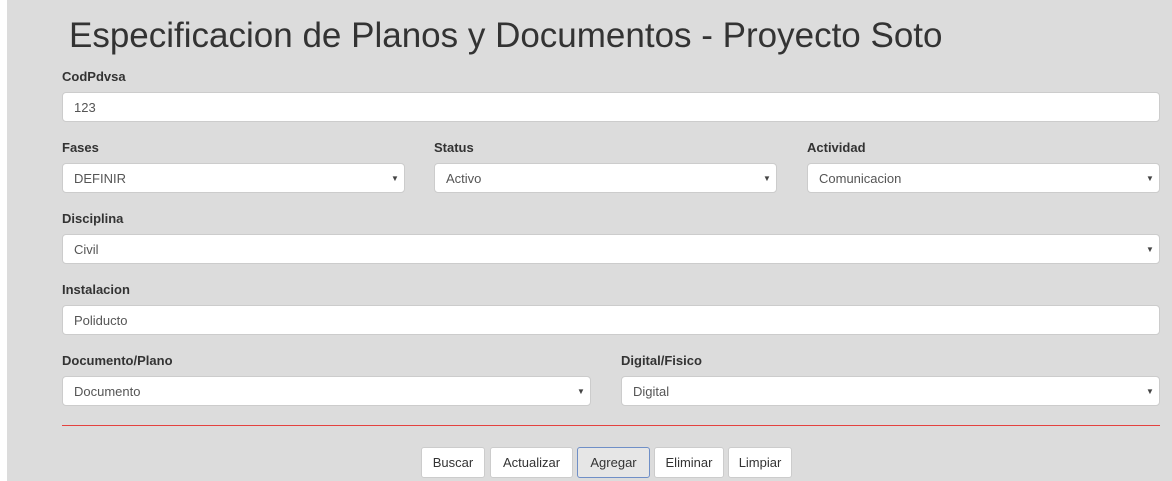 Image resolution: width=1172 pixels, height=481 pixels. Describe the element at coordinates (96, 289) in the screenshot. I see `instalacion-label: Instalacion` at that location.